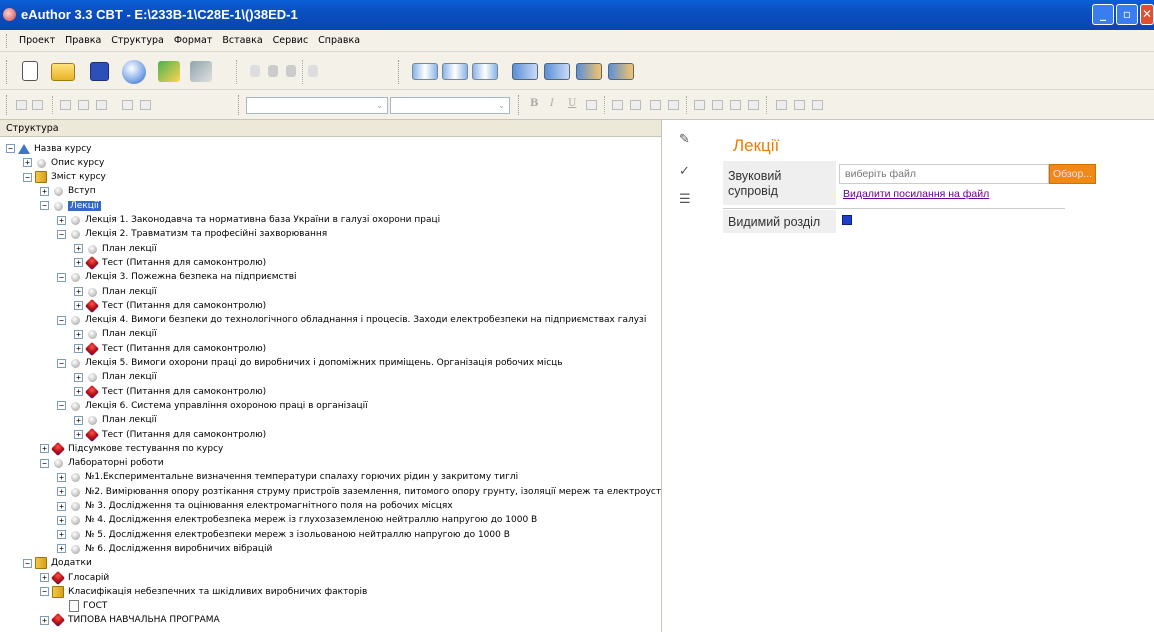 This screenshot has width=1154, height=632. What do you see at coordinates (534, 103) in the screenshot?
I see `bold-icon: B` at bounding box center [534, 103].